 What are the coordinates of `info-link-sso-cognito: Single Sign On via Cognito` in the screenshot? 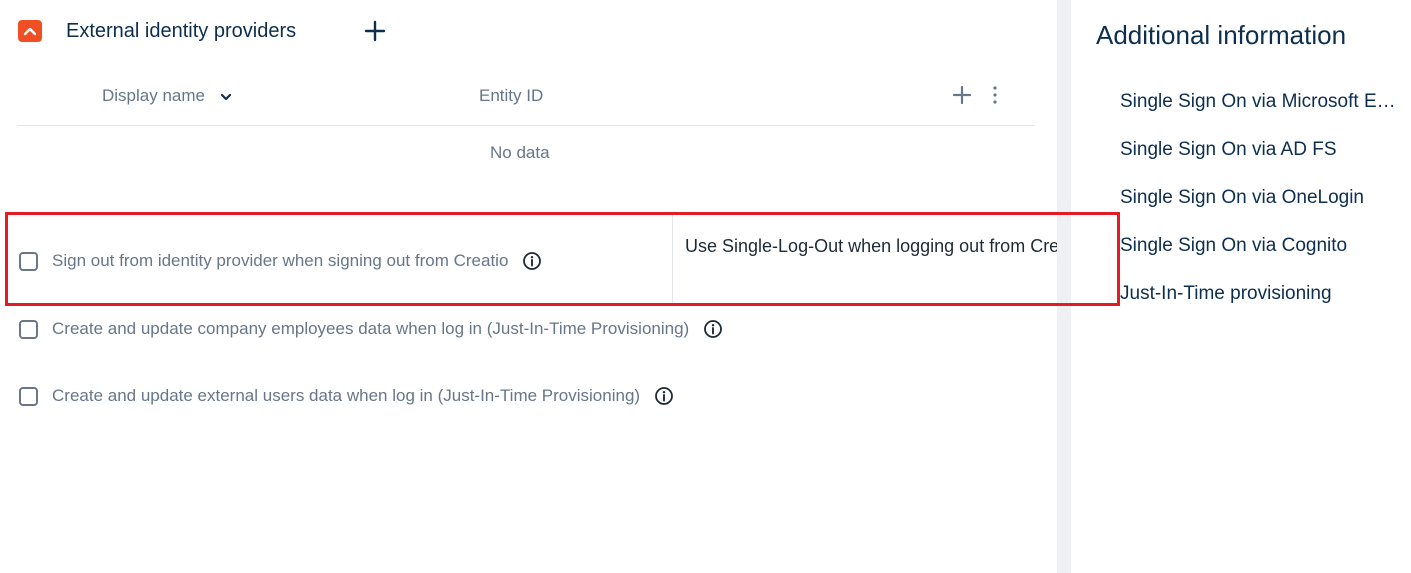 It's located at (1260, 246).